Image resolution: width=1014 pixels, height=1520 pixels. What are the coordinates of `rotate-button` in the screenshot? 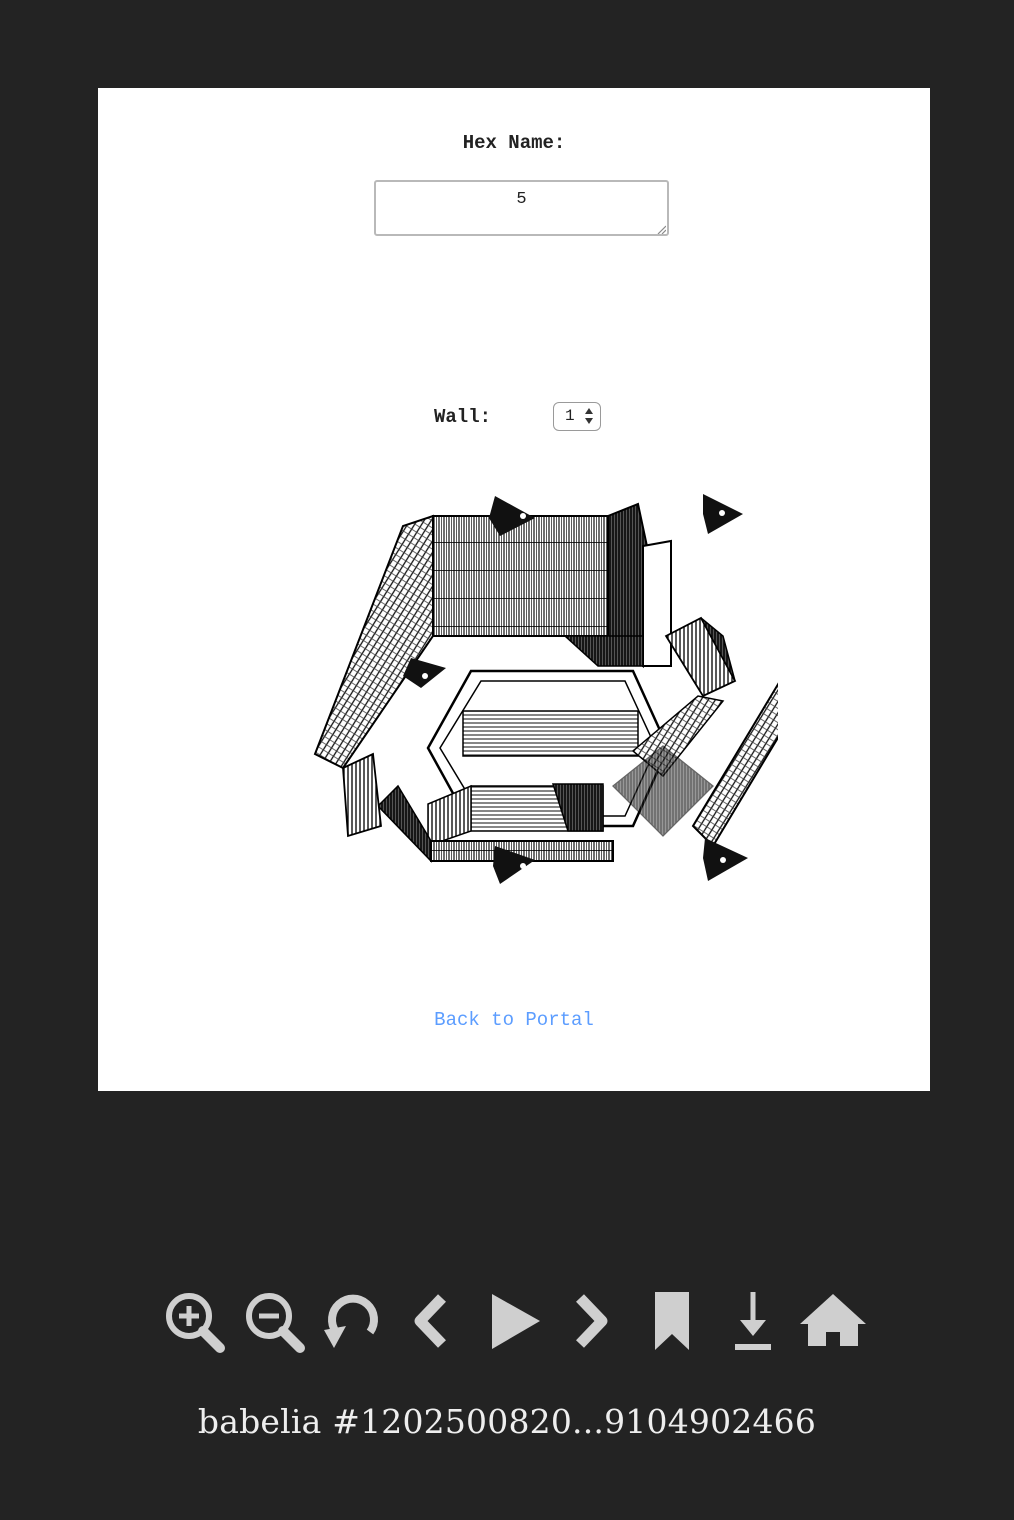 It's located at (353, 1321).